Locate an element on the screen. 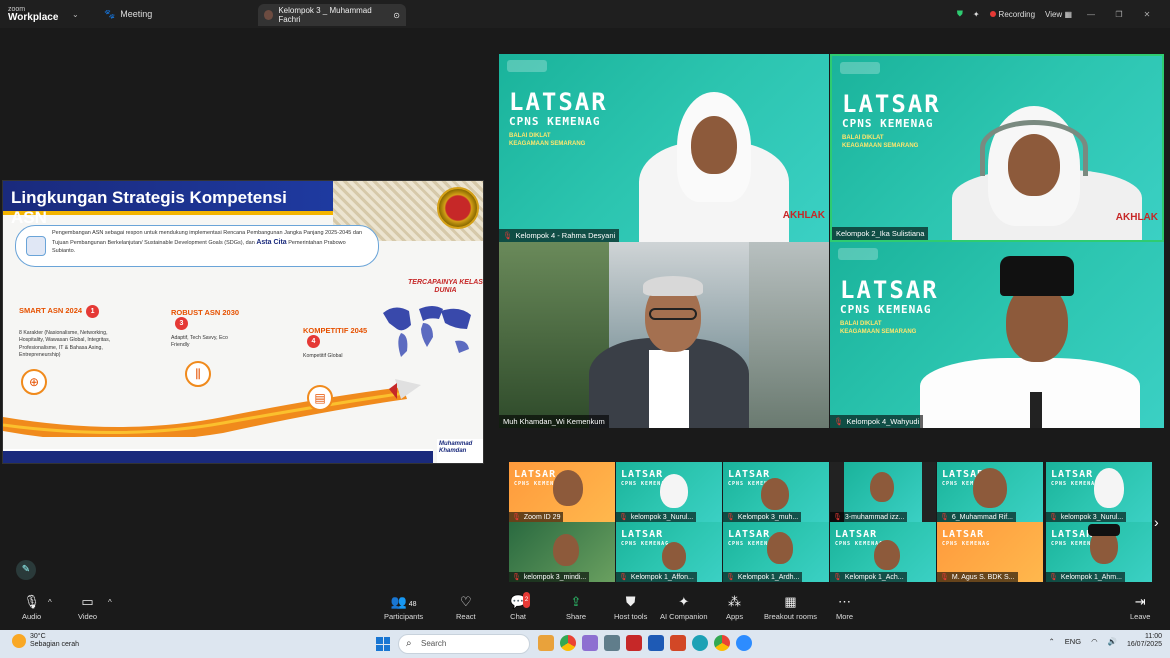 The image size is (1170, 658). view-button: View ▦ is located at coordinates (1058, 14).